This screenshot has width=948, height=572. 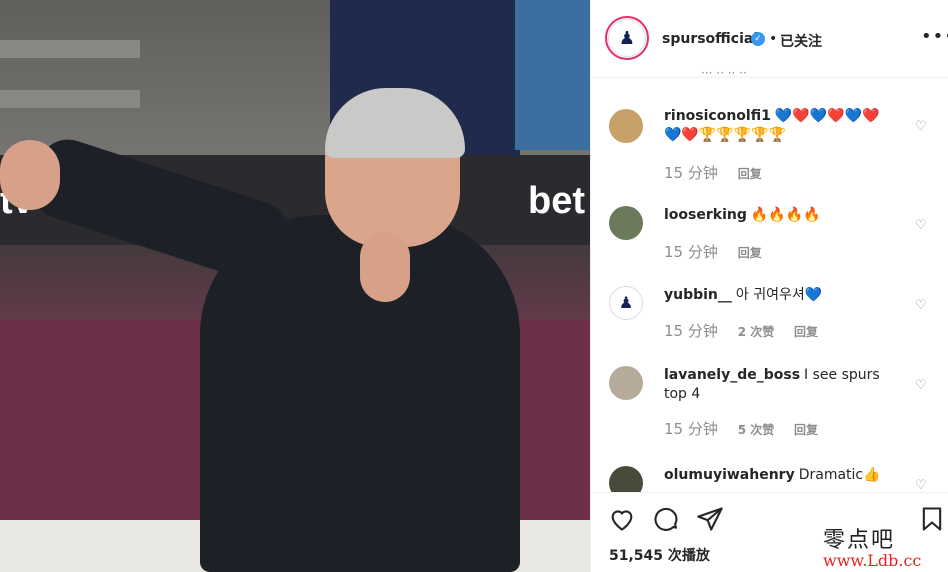 What do you see at coordinates (729, 475) in the screenshot?
I see `comment-username: olumuyiwahenry` at bounding box center [729, 475].